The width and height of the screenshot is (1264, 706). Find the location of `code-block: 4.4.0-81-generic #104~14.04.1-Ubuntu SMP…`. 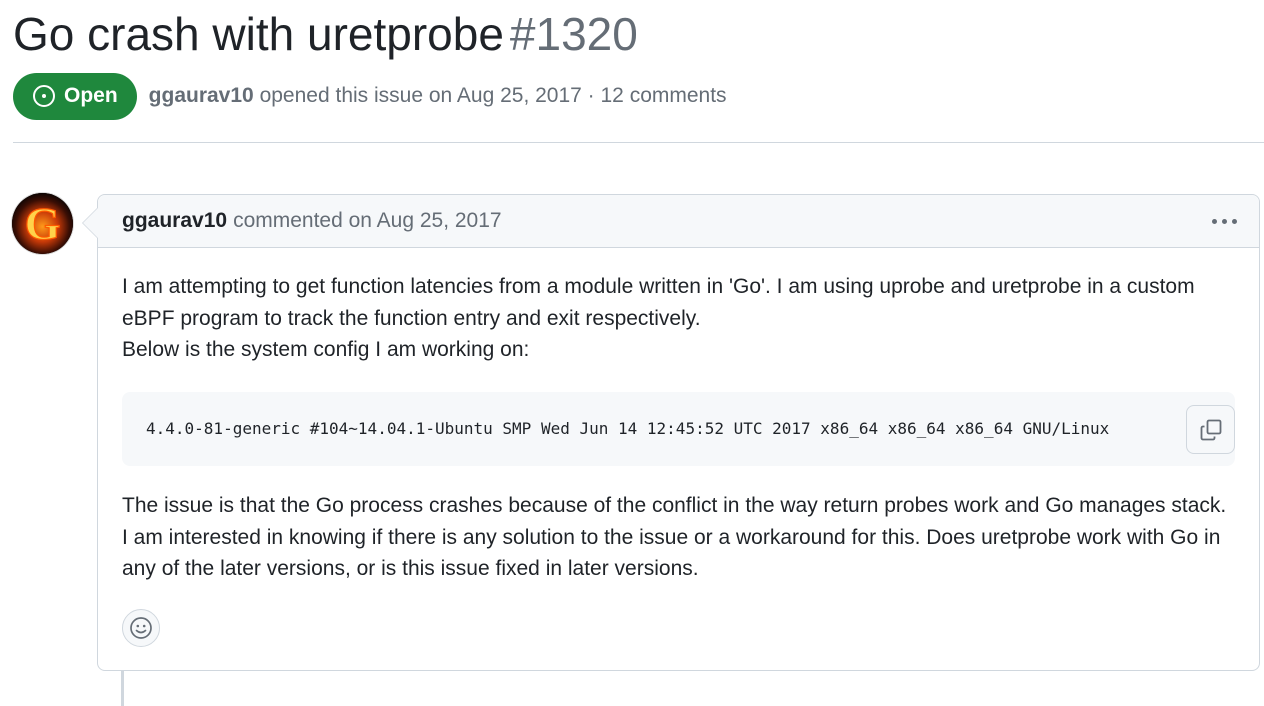

code-block: 4.4.0-81-generic #104~14.04.1-Ubuntu SMP… is located at coordinates (678, 429).